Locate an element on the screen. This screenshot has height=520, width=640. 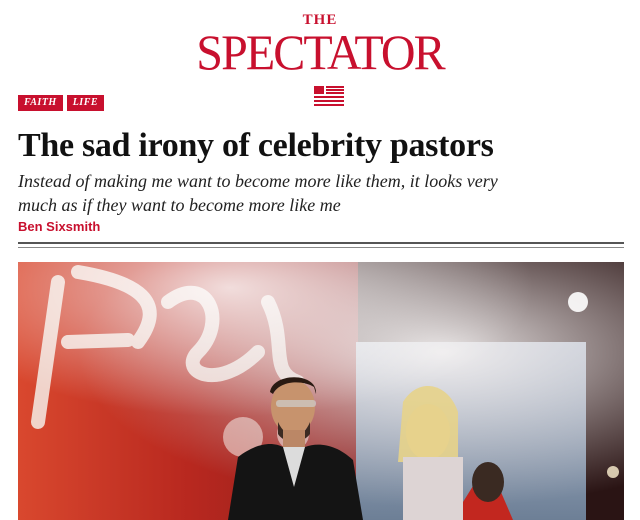
tag-life: LIFE is located at coordinates (85, 103).